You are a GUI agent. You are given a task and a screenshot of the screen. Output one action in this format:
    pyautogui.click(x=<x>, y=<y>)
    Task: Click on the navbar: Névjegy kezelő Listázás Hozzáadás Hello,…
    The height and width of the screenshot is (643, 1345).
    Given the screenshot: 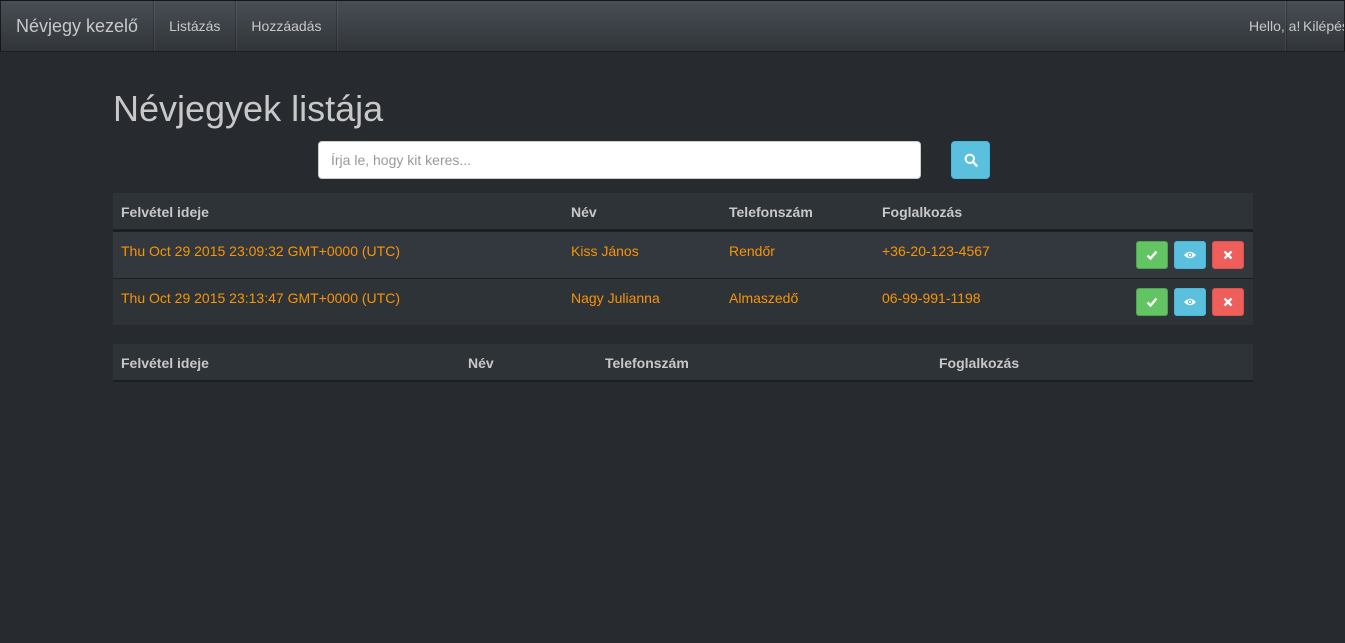 What is the action you would take?
    pyautogui.click(x=672, y=26)
    